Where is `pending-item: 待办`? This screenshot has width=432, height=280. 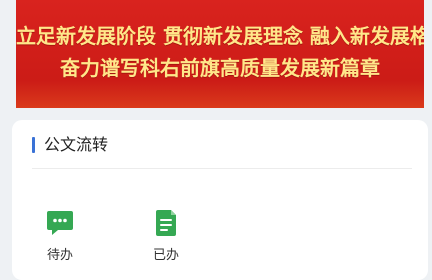
pending-item: 待办 is located at coordinates (60, 235).